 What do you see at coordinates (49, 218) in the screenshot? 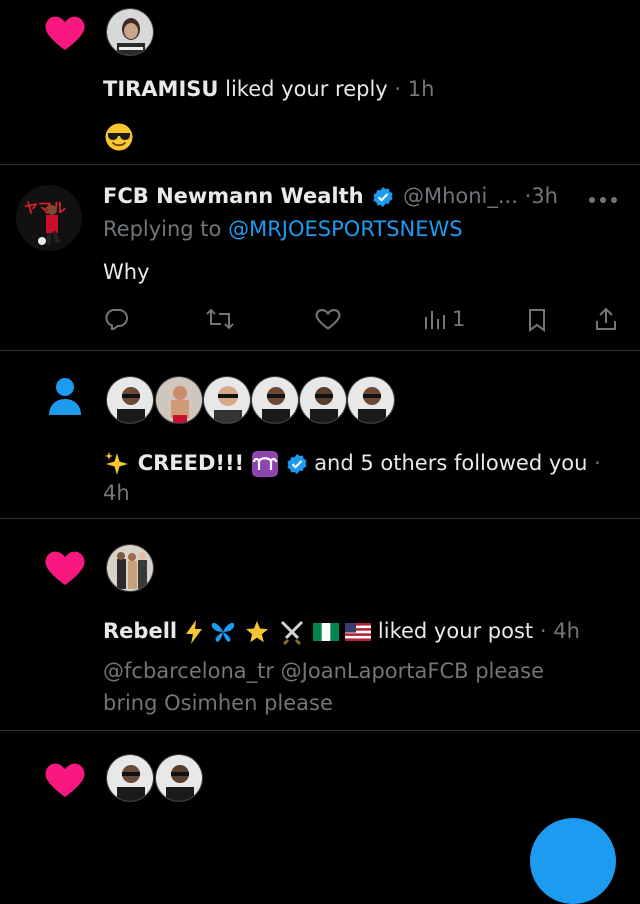
I see `avatar: ヤマル` at bounding box center [49, 218].